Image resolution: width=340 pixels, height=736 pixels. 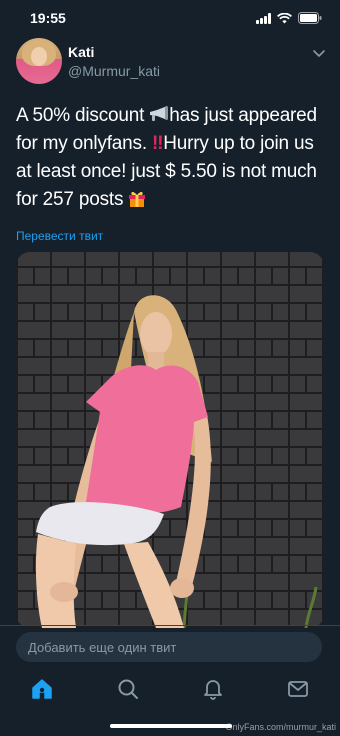 I want to click on status-time: 19:55, so click(x=48, y=18).